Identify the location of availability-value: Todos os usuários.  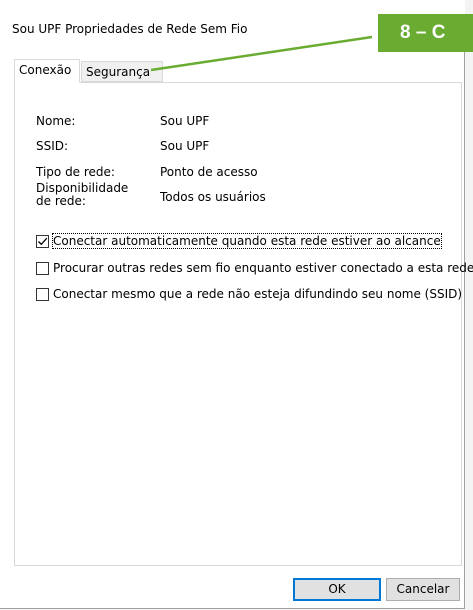
(213, 197).